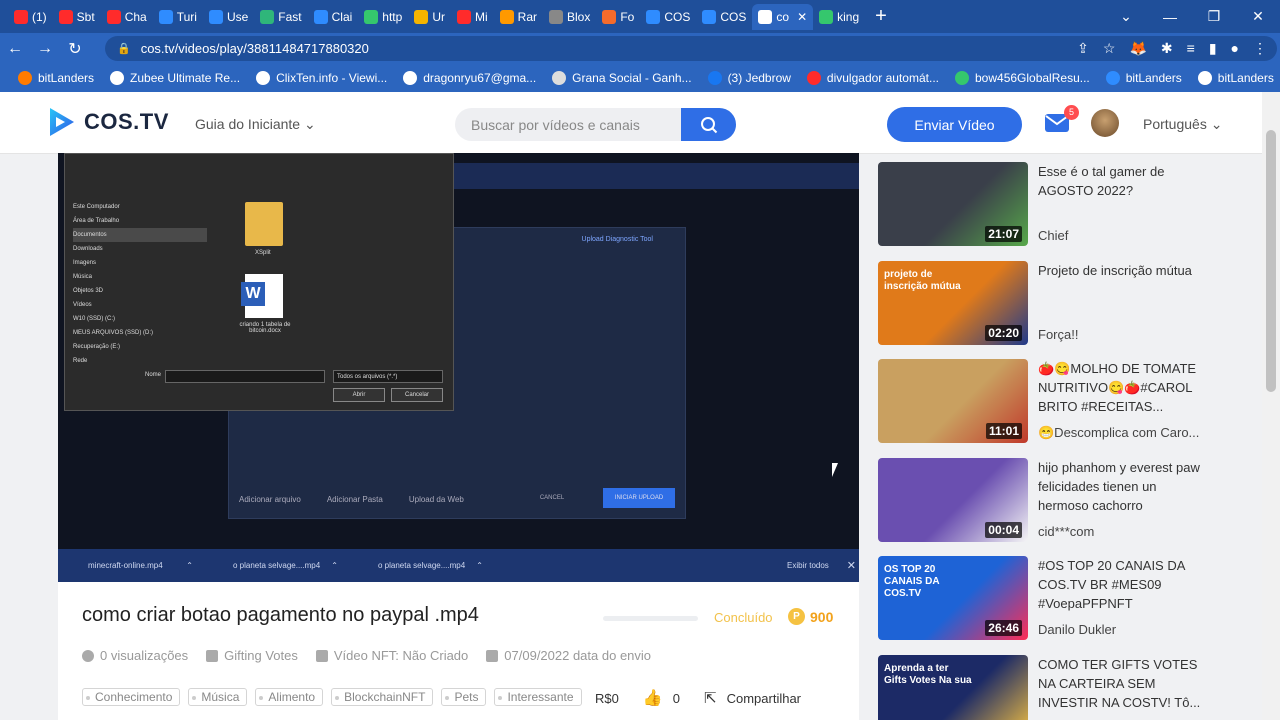 Image resolution: width=1280 pixels, height=720 pixels. What do you see at coordinates (1124, 270) in the screenshot?
I see `recommended-video-title: Projeto de inscrição mútua` at bounding box center [1124, 270].